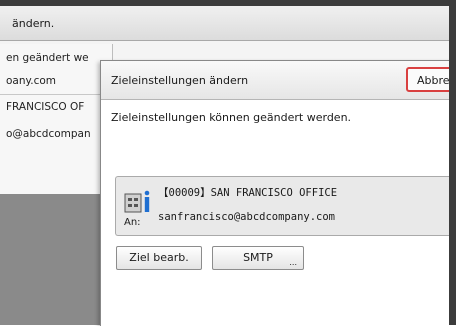 This screenshot has height=326, width=456. What do you see at coordinates (56, 94) in the screenshot?
I see `background-divider` at bounding box center [56, 94].